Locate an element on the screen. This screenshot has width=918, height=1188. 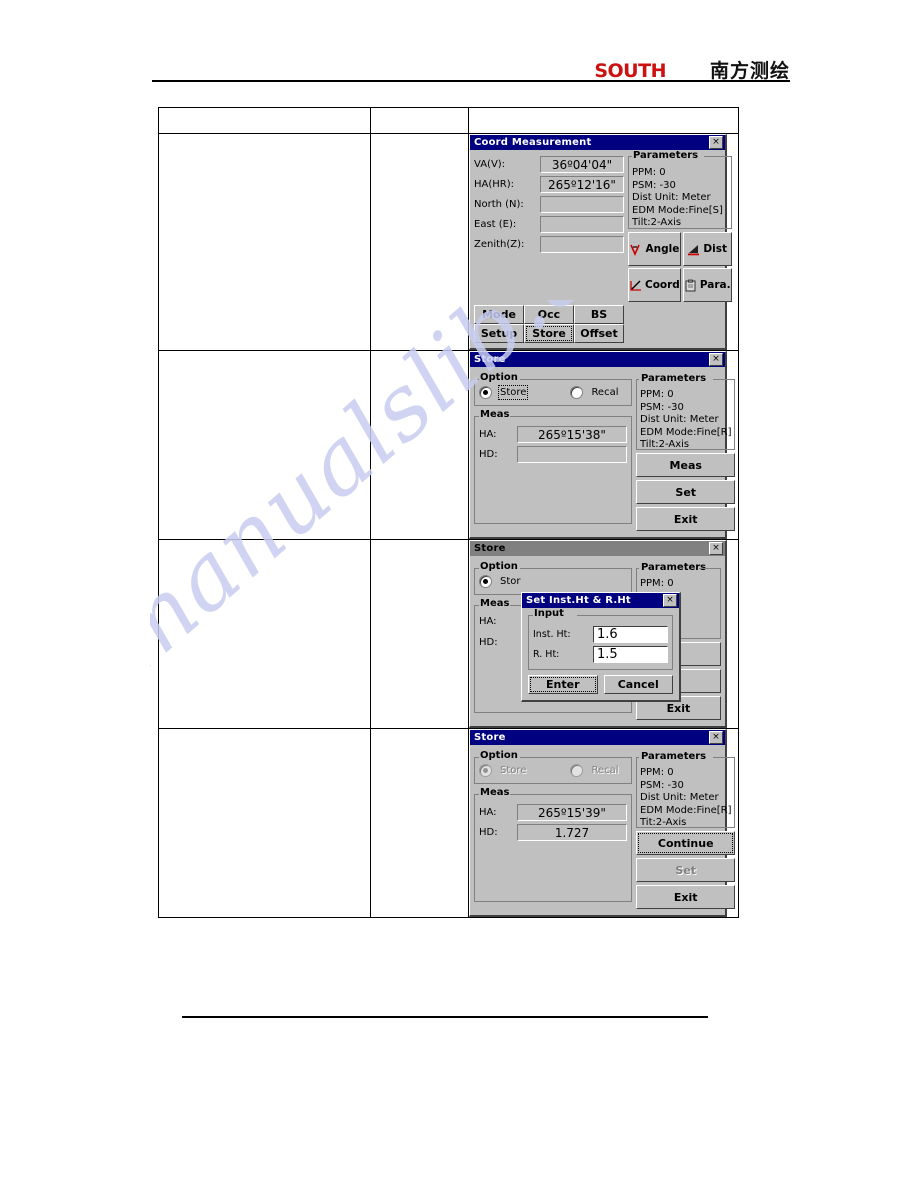
field-value-hd: 1.727 is located at coordinates (572, 832).